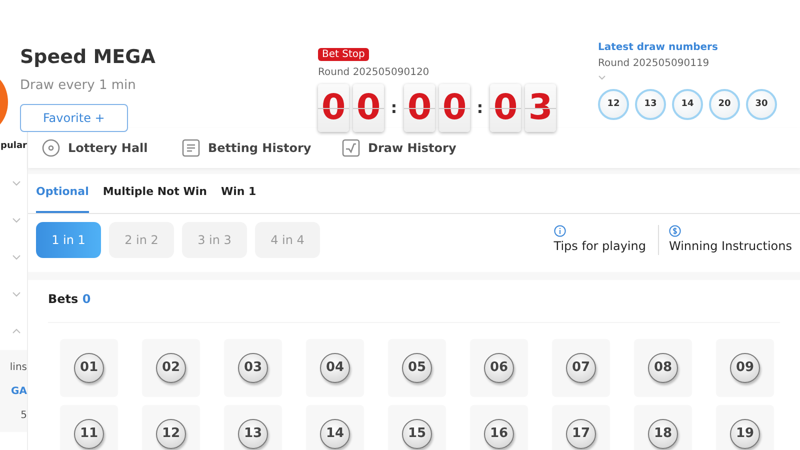 The image size is (800, 450). What do you see at coordinates (658, 48) in the screenshot?
I see `latest-draw-title: Latest draw numbers` at bounding box center [658, 48].